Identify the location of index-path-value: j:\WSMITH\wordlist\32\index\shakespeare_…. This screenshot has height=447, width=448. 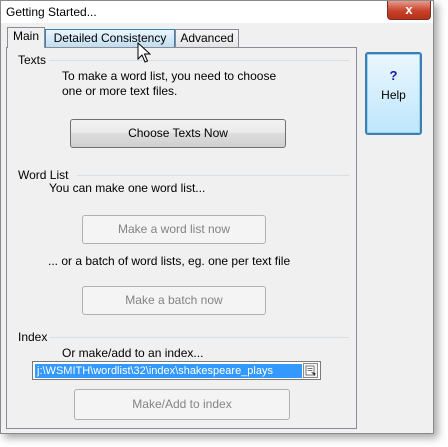
(168, 371).